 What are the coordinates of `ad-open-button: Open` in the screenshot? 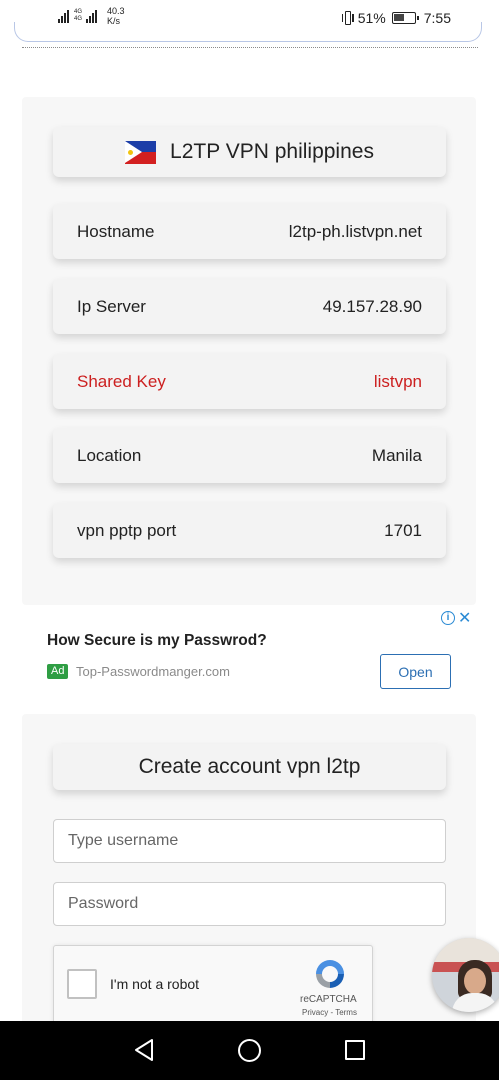 It's located at (415, 671).